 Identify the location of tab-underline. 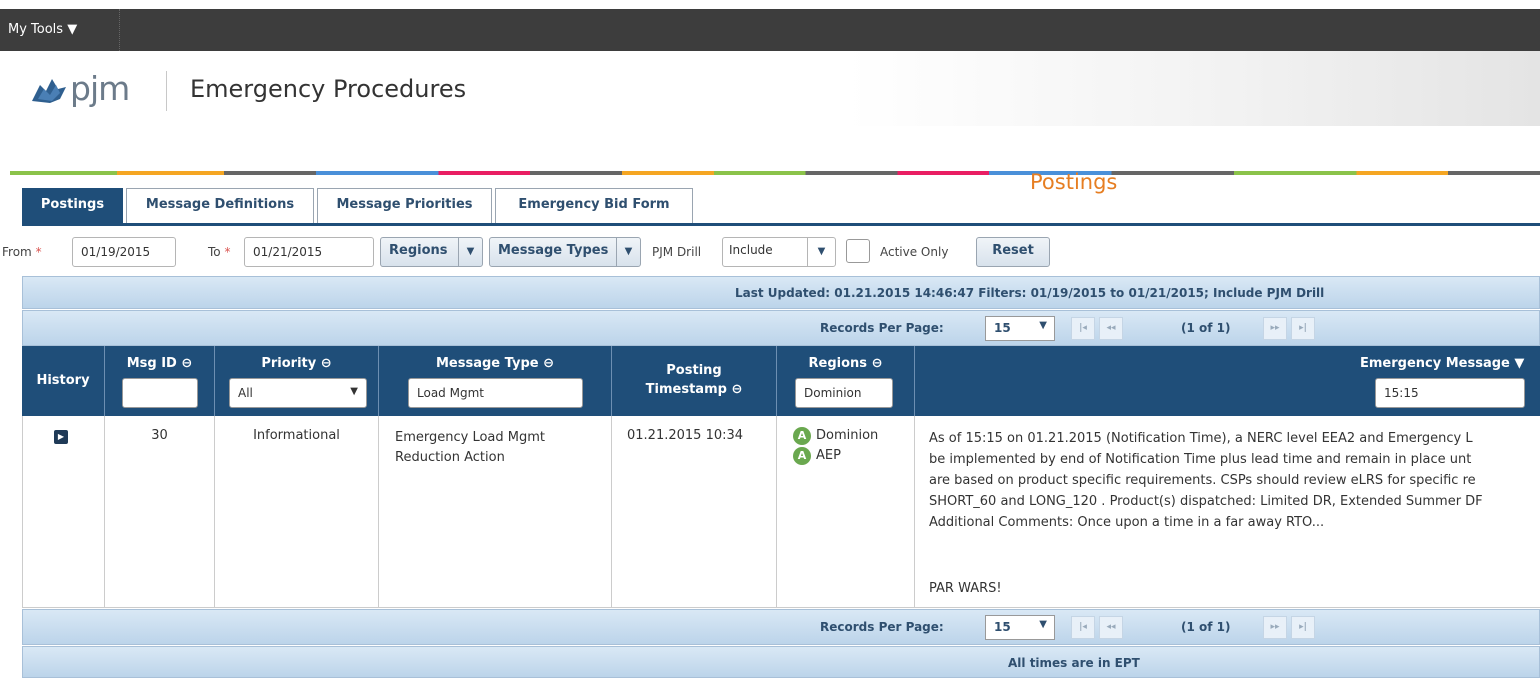
(781, 224).